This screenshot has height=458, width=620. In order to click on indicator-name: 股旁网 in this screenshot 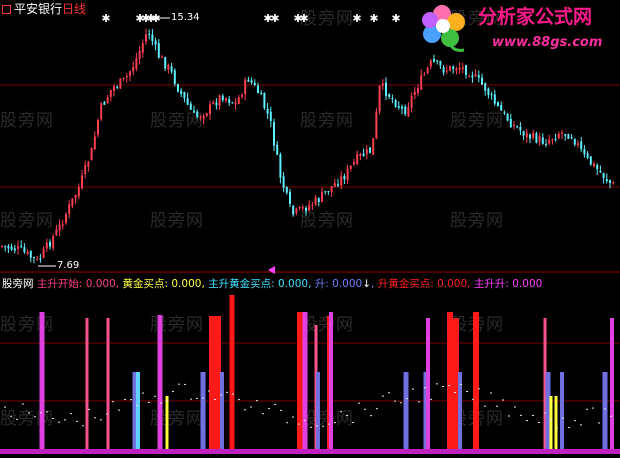, I will do `click(18, 284)`.